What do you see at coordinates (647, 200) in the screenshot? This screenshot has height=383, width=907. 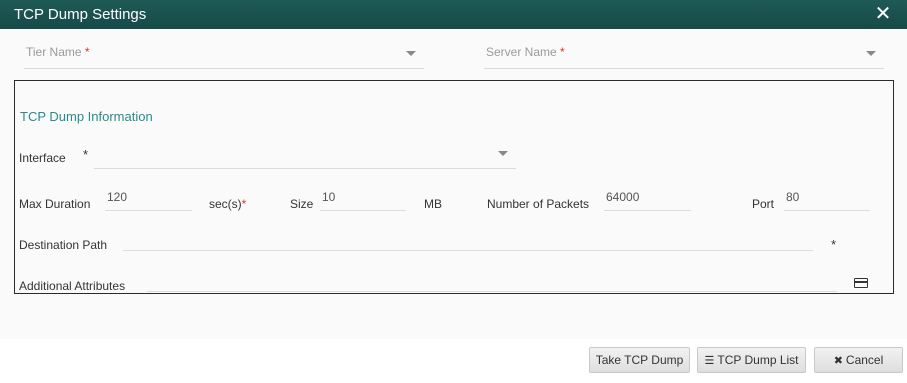 I see `packets-input: 64000` at bounding box center [647, 200].